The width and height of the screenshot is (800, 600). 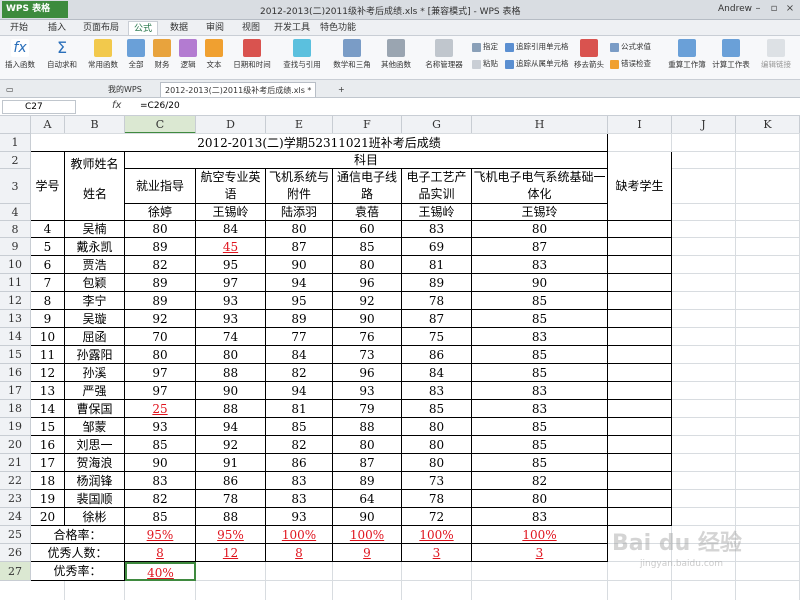 What do you see at coordinates (231, 186) in the screenshot?
I see `subject-2: 航空专业英语` at bounding box center [231, 186].